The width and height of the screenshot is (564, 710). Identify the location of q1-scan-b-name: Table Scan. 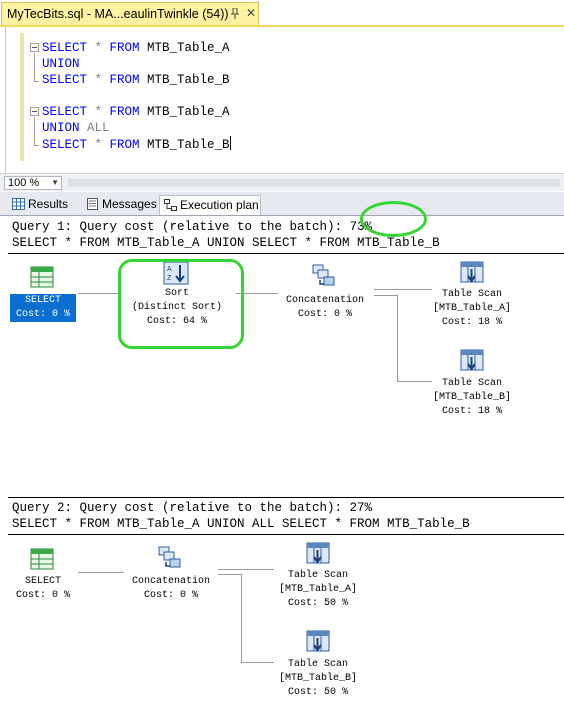
(471, 383).